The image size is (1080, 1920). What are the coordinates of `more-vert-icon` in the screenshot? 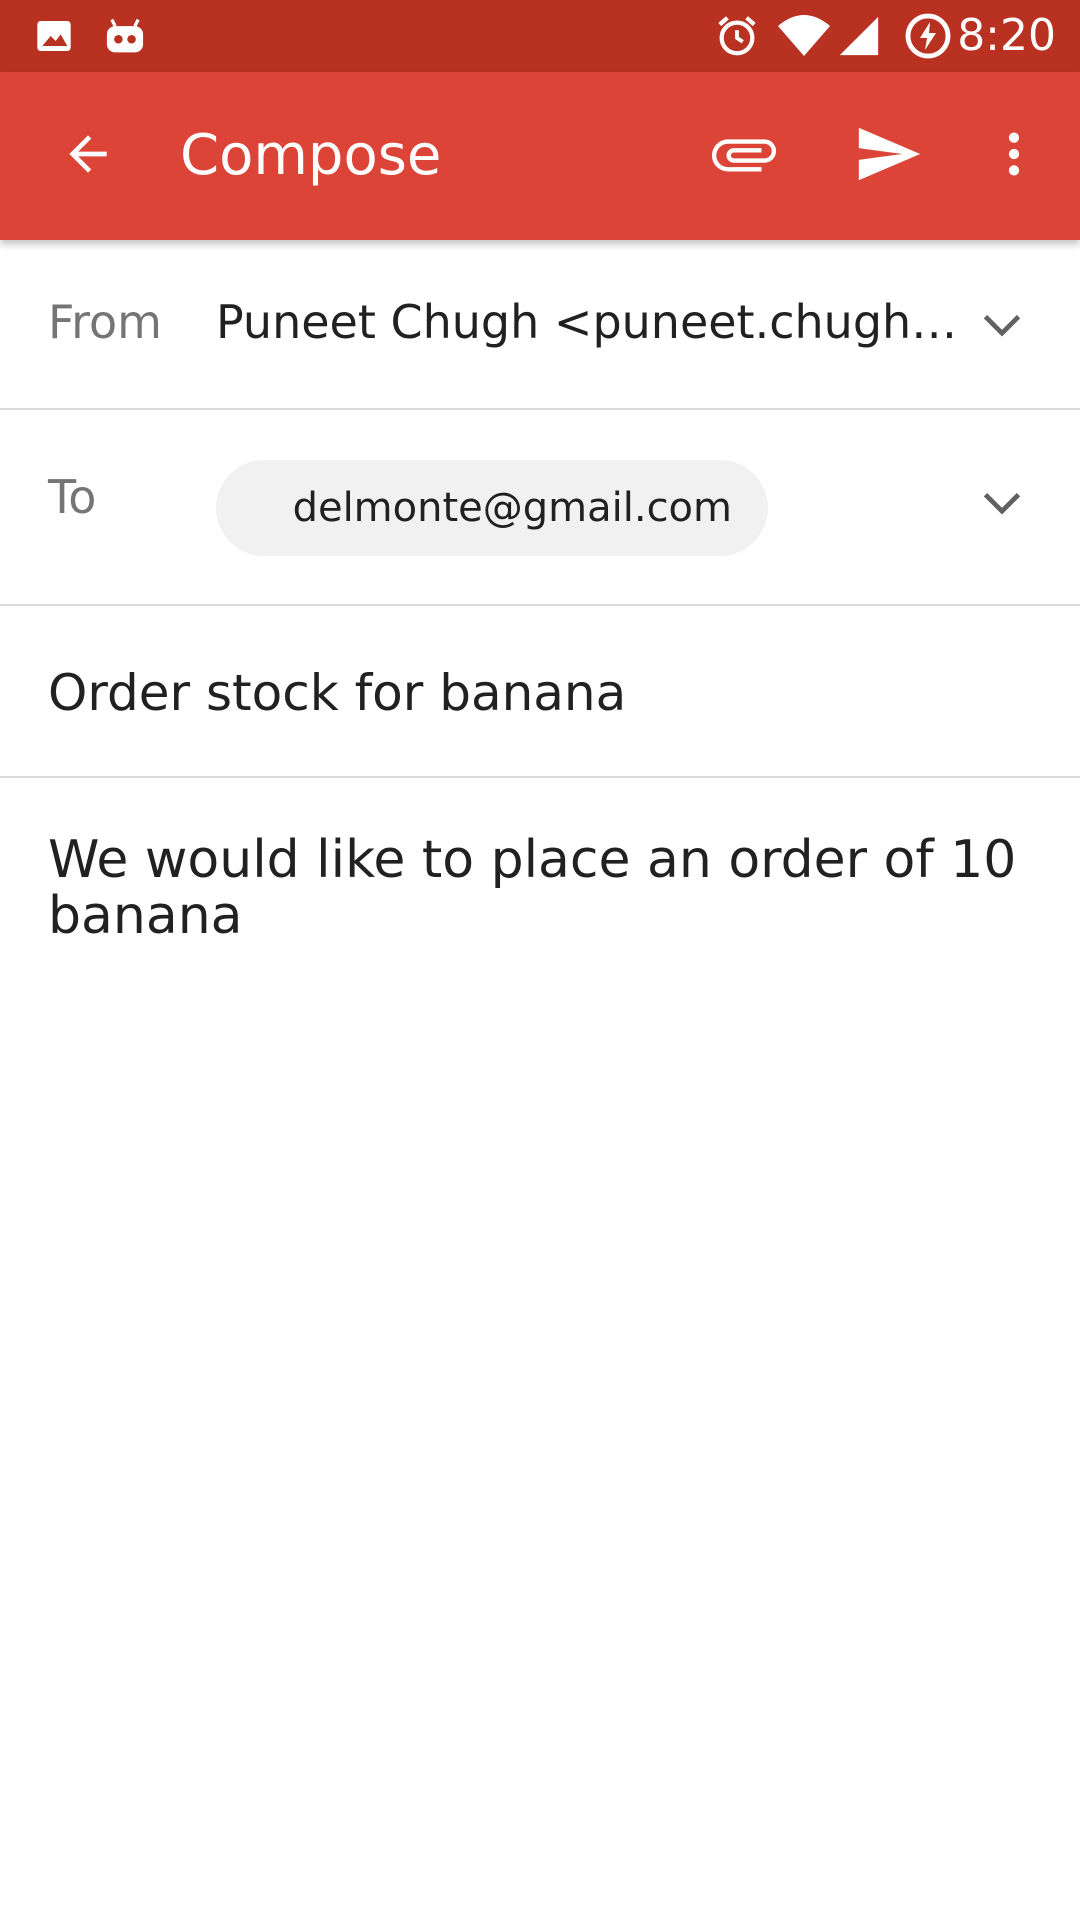 It's located at (1014, 156).